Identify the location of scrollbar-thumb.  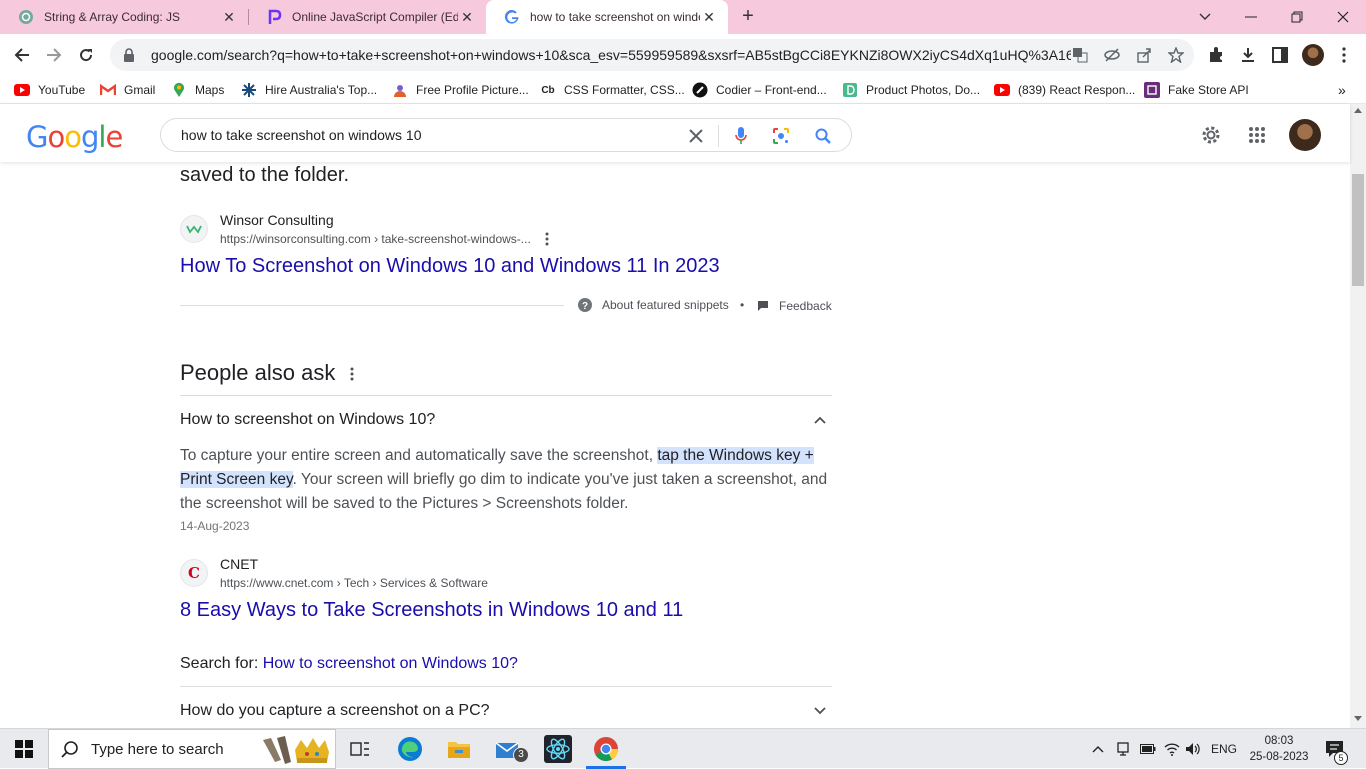
(1358, 230).